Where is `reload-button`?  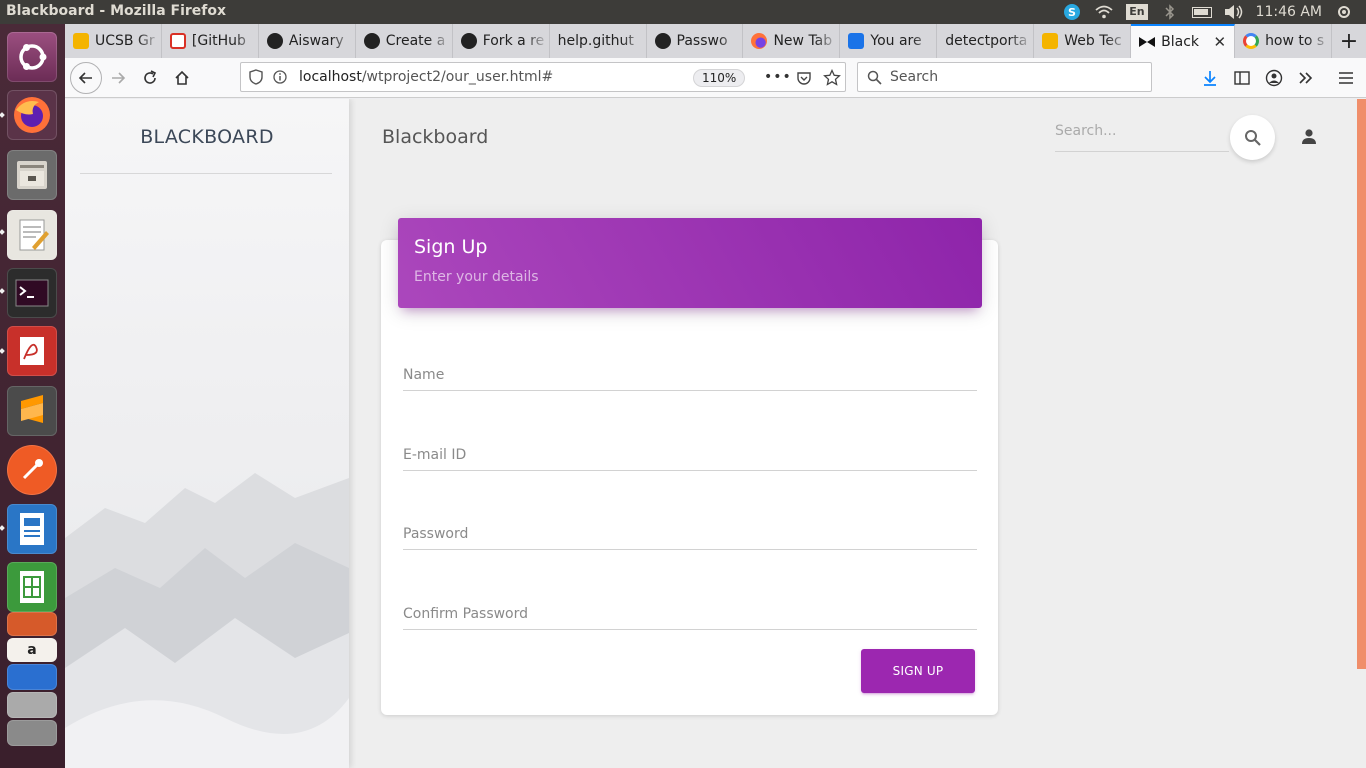
reload-button is located at coordinates (150, 78).